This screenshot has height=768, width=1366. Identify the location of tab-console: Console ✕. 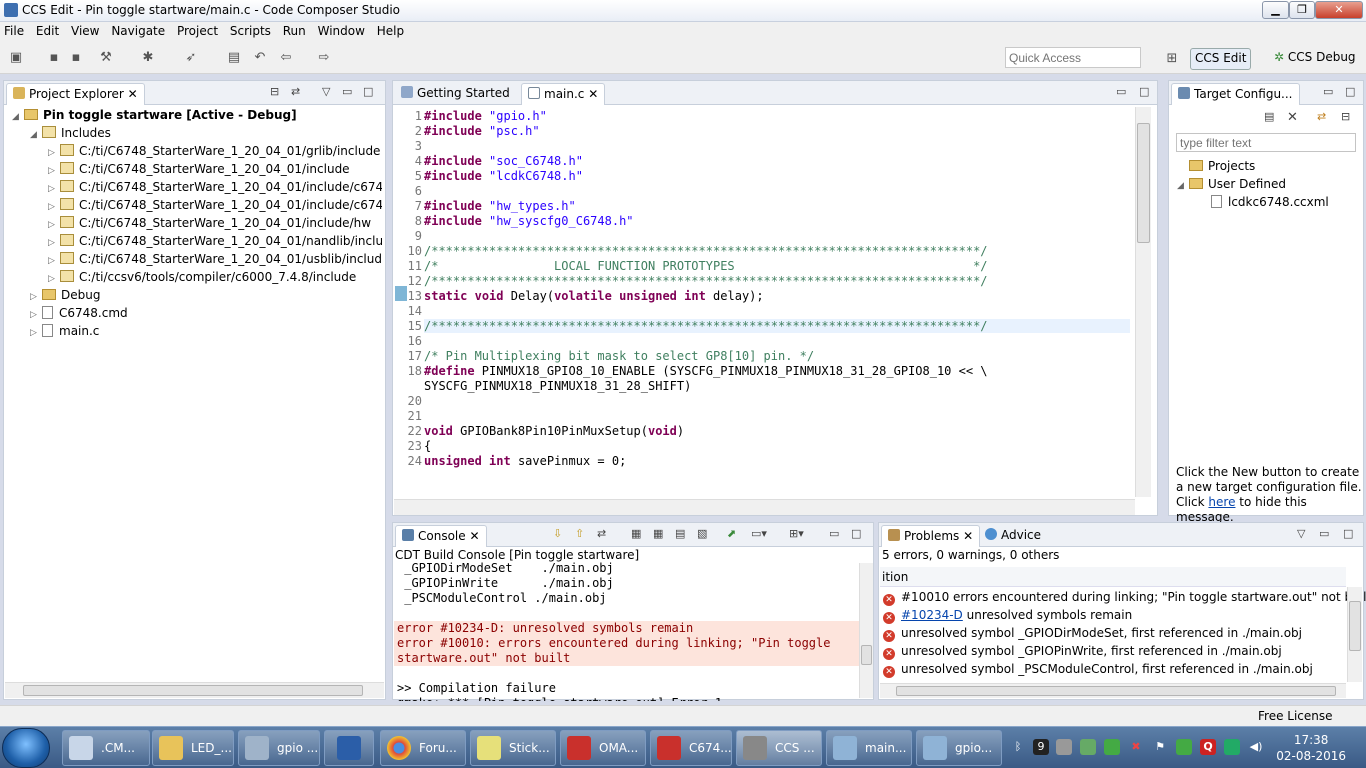
(441, 536).